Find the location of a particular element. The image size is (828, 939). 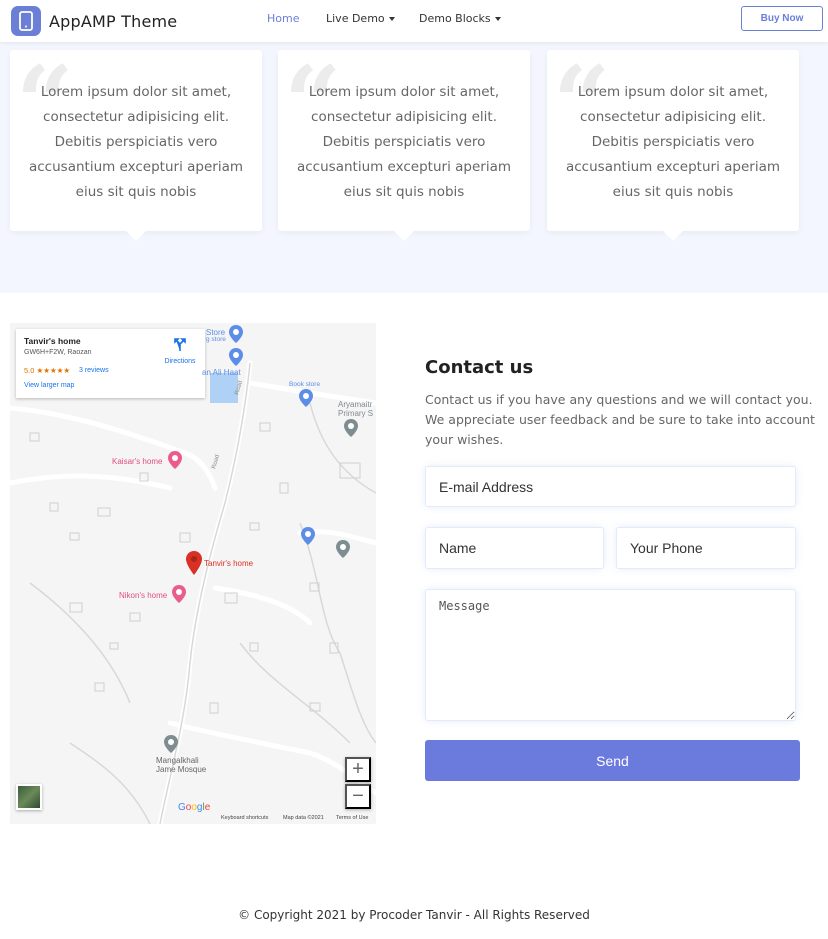

directions-button: Directions is located at coordinates (180, 351).